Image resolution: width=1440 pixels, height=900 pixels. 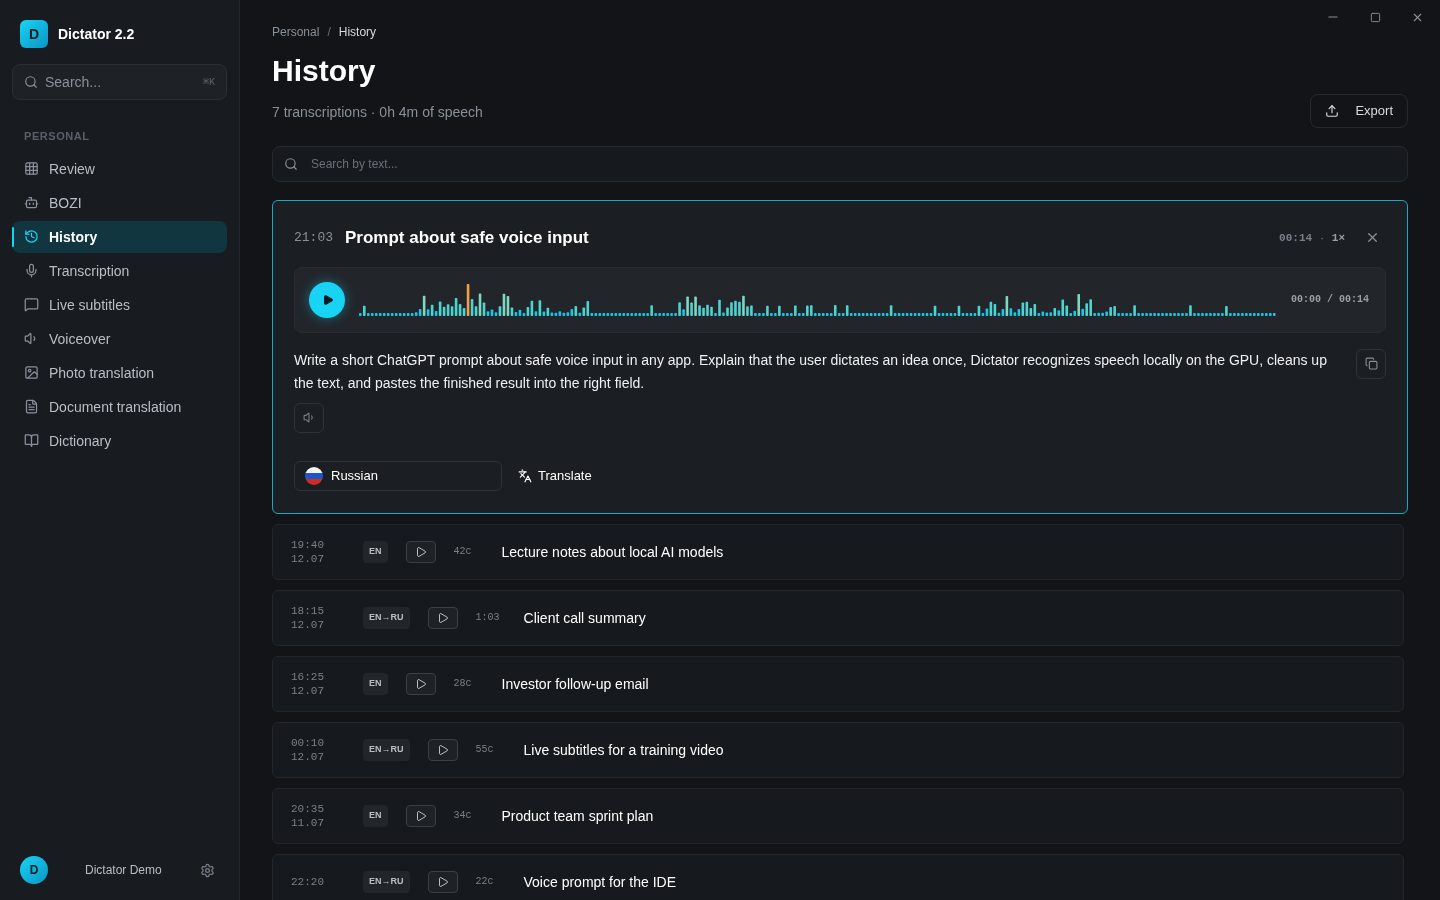 What do you see at coordinates (31, 270) in the screenshot?
I see `microphone-icon` at bounding box center [31, 270].